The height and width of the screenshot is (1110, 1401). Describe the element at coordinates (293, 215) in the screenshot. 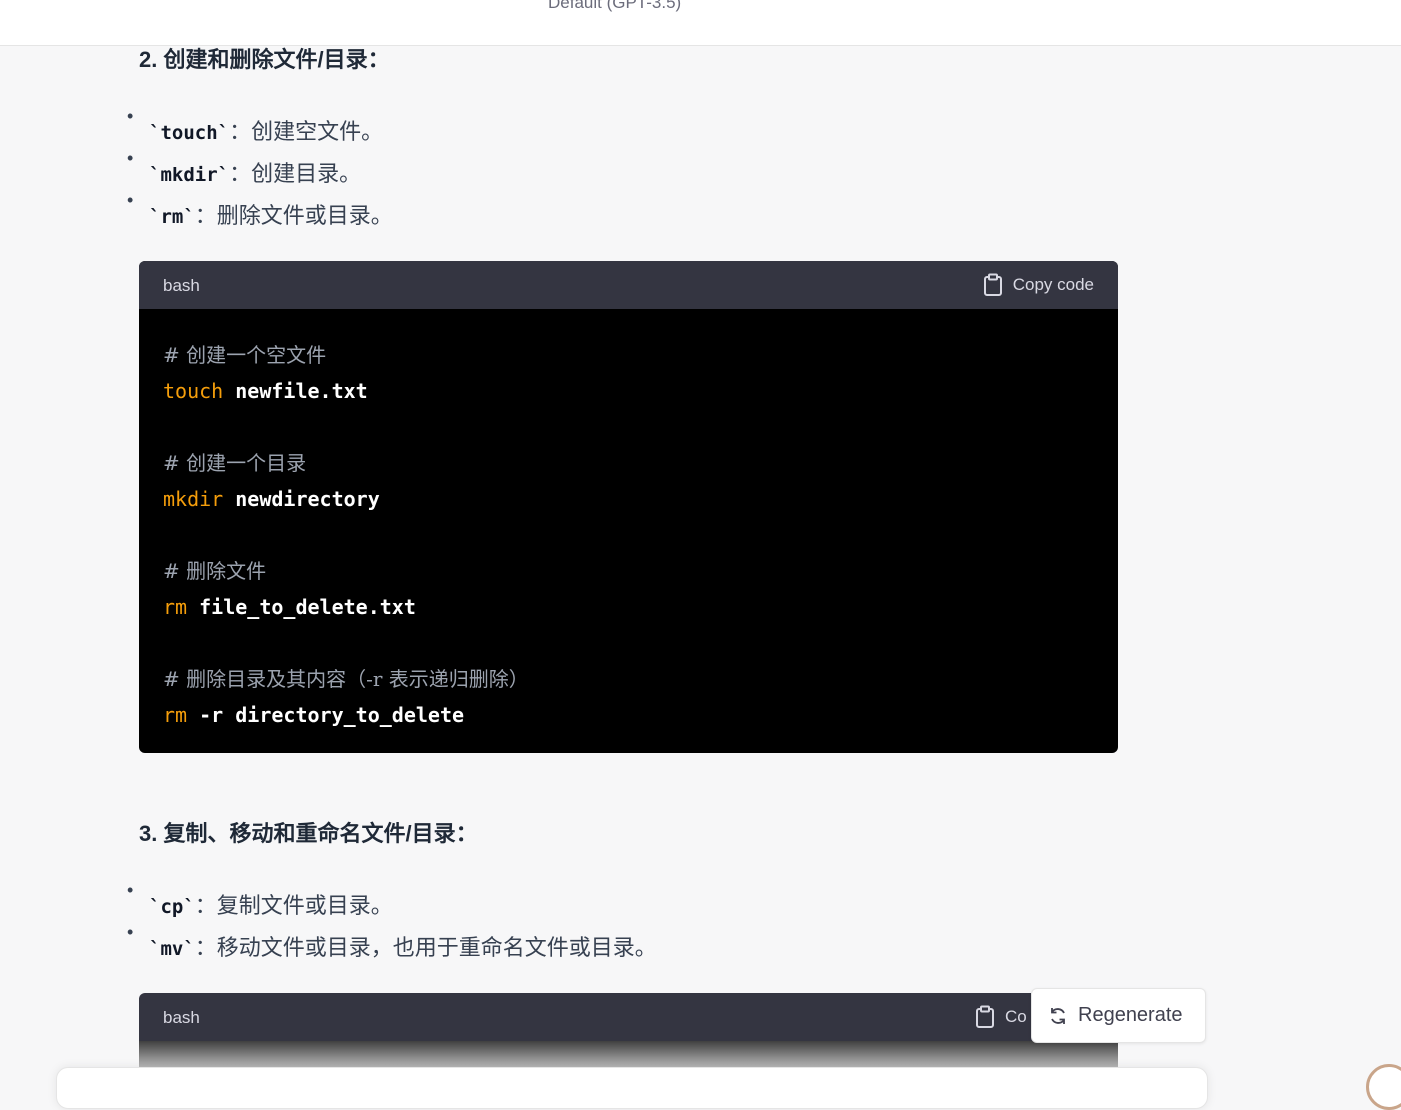

I see `list-item-text: ：删除文件或目录。` at that location.